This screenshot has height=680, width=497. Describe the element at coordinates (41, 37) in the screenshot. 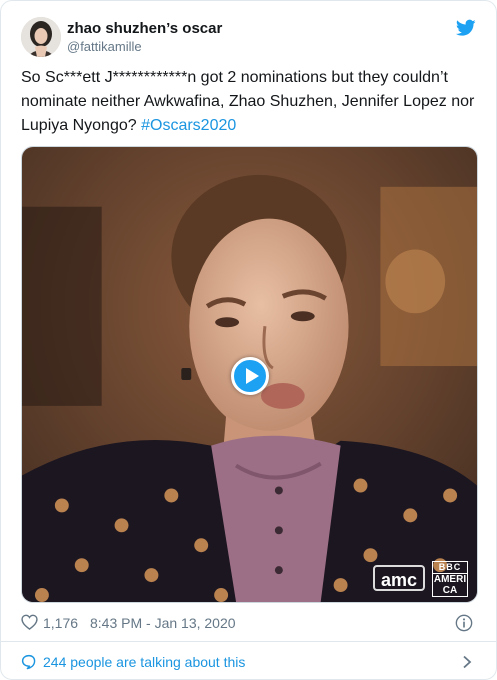

I see `avatar` at that location.